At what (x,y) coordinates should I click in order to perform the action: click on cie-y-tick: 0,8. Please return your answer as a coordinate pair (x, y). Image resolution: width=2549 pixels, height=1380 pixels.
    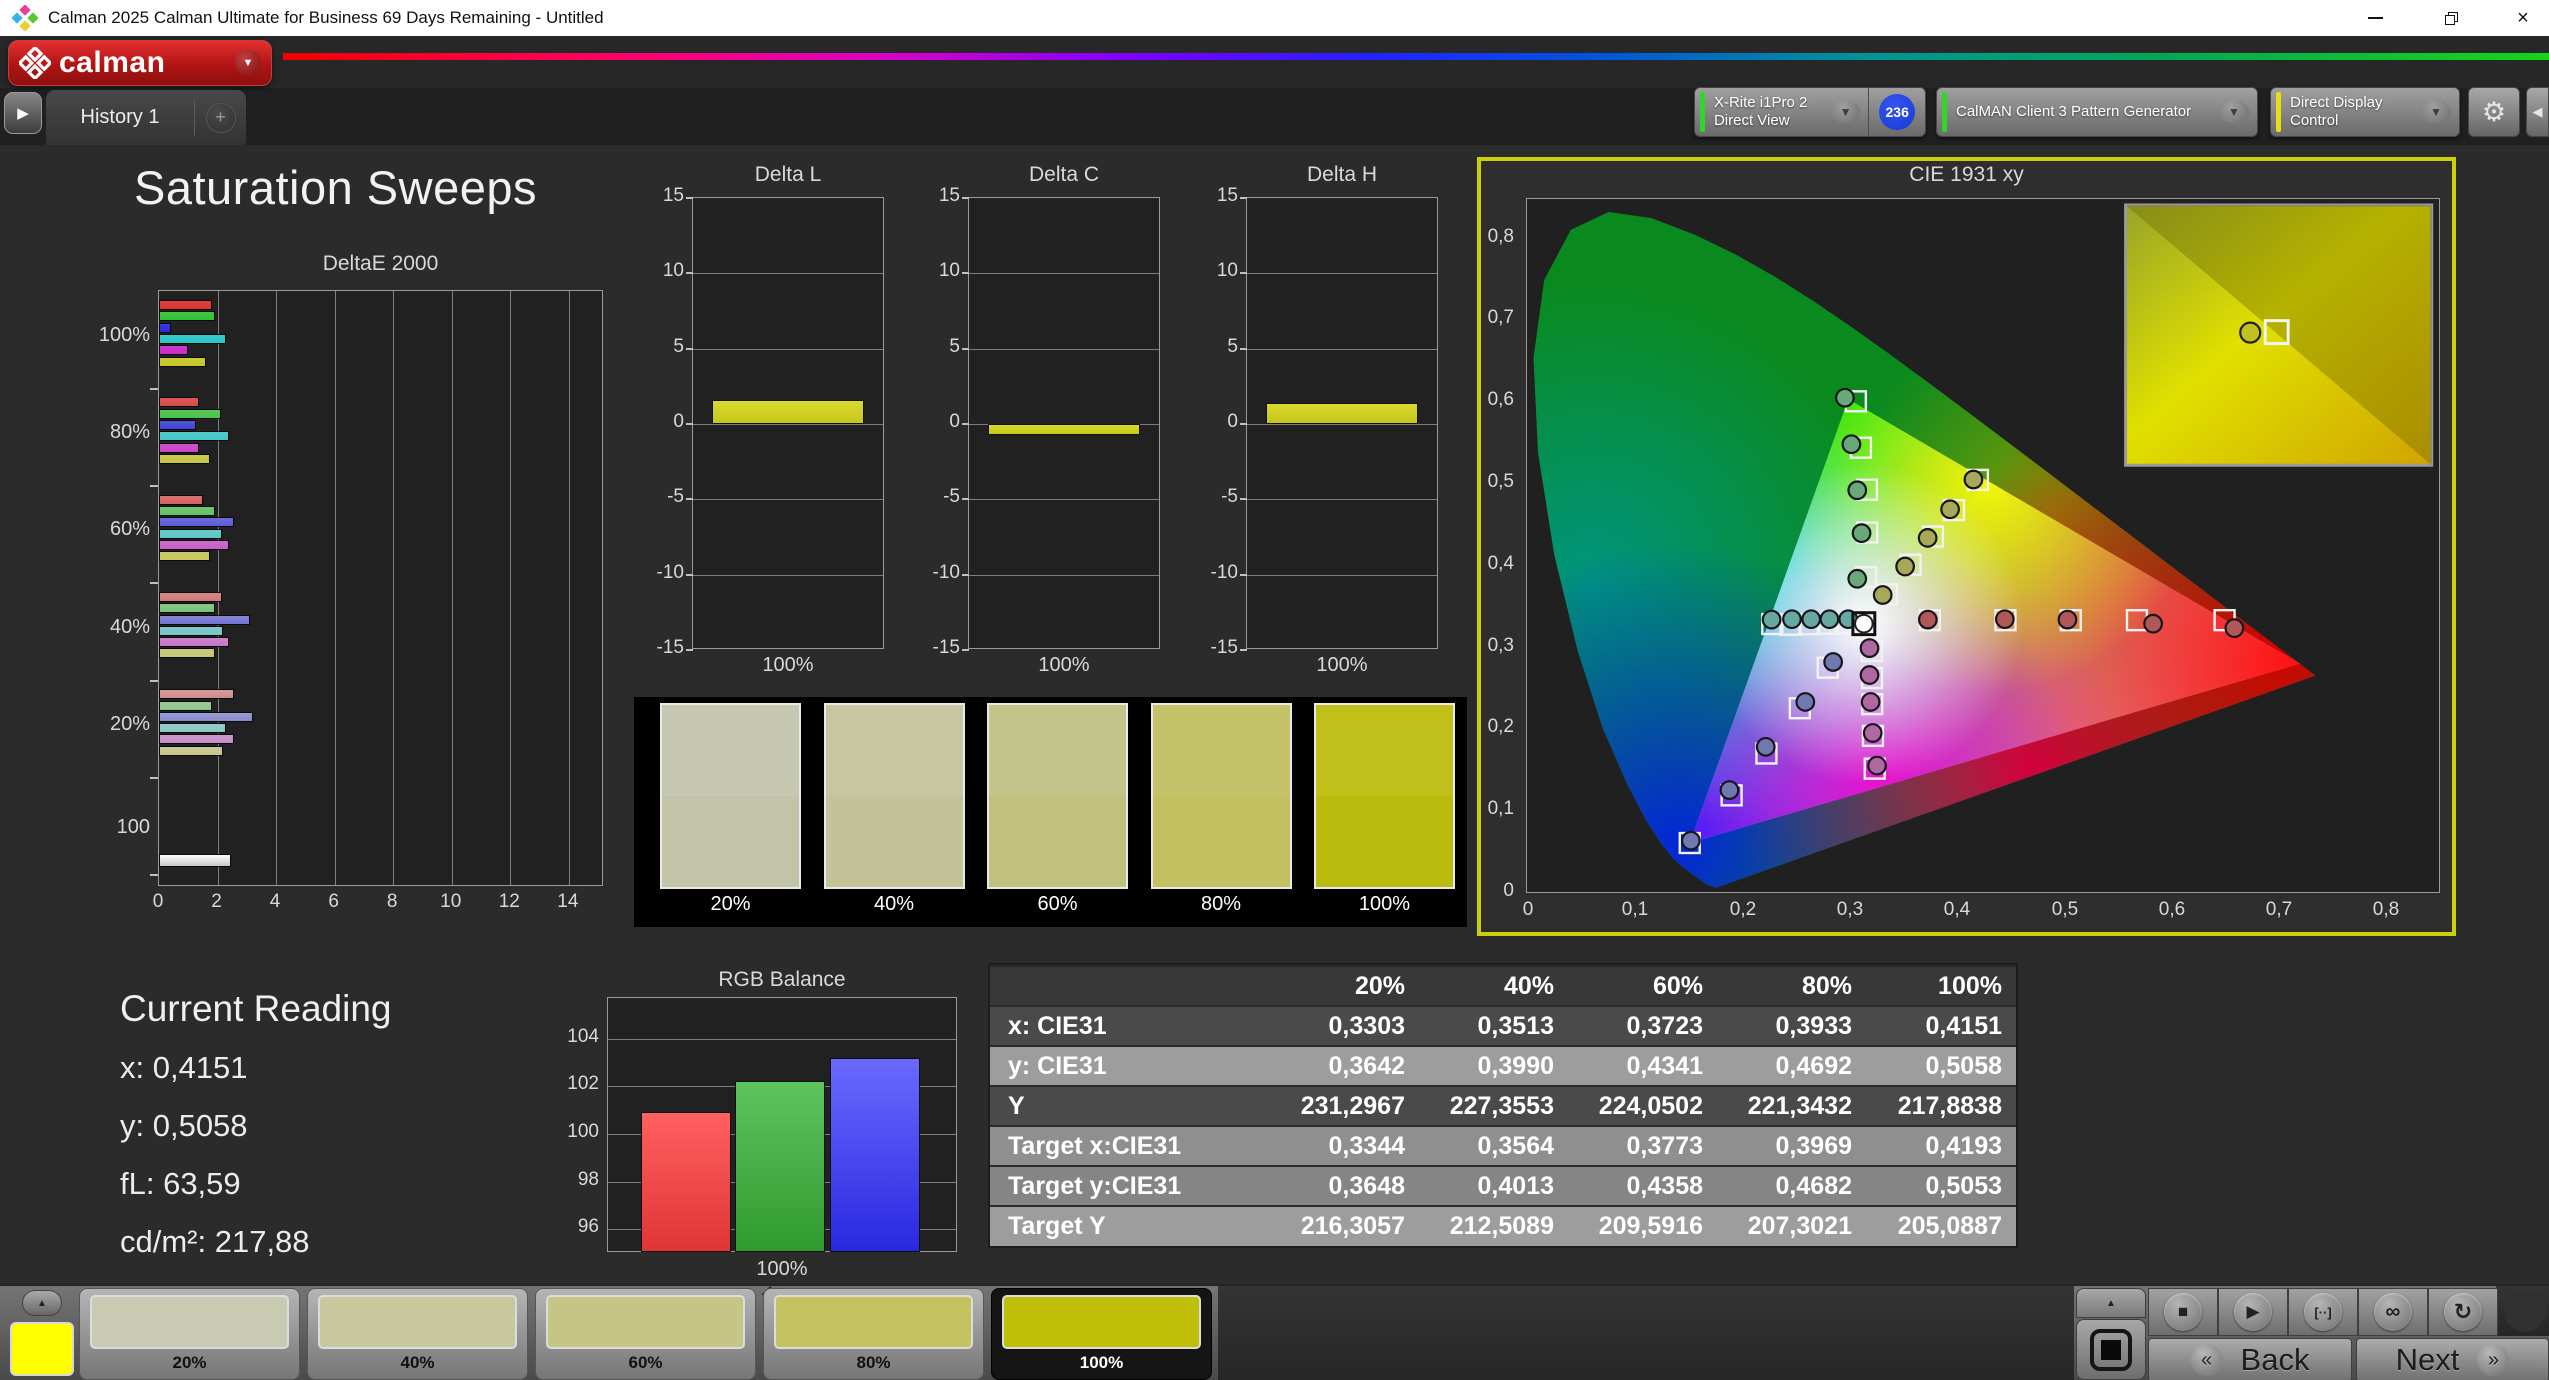
    Looking at the image, I should click on (1500, 236).